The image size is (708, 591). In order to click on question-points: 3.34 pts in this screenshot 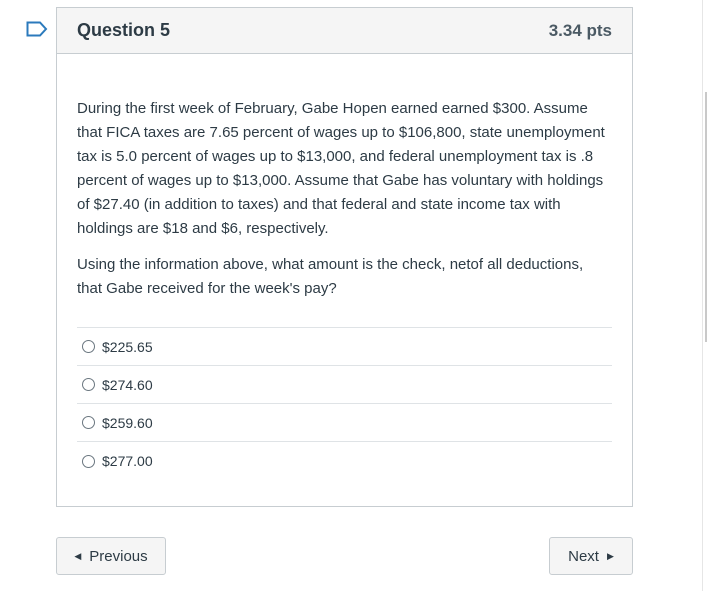, I will do `click(580, 30)`.